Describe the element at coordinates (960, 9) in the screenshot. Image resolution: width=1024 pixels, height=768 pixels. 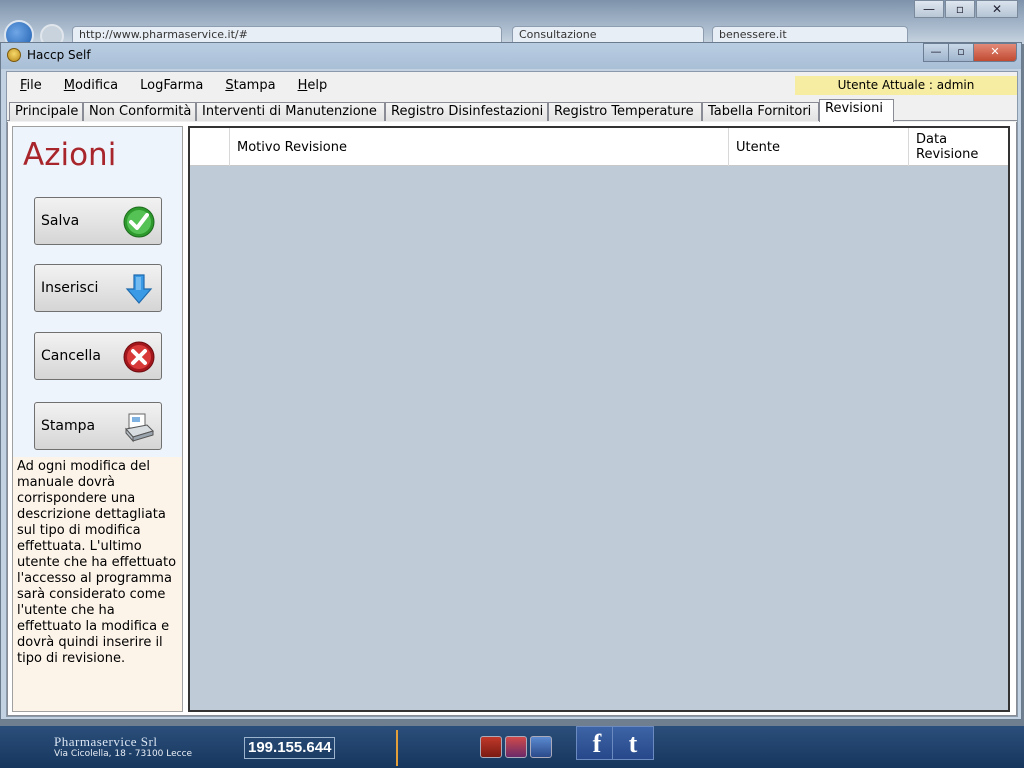
I see `browser-maximize-icon: ▫` at that location.